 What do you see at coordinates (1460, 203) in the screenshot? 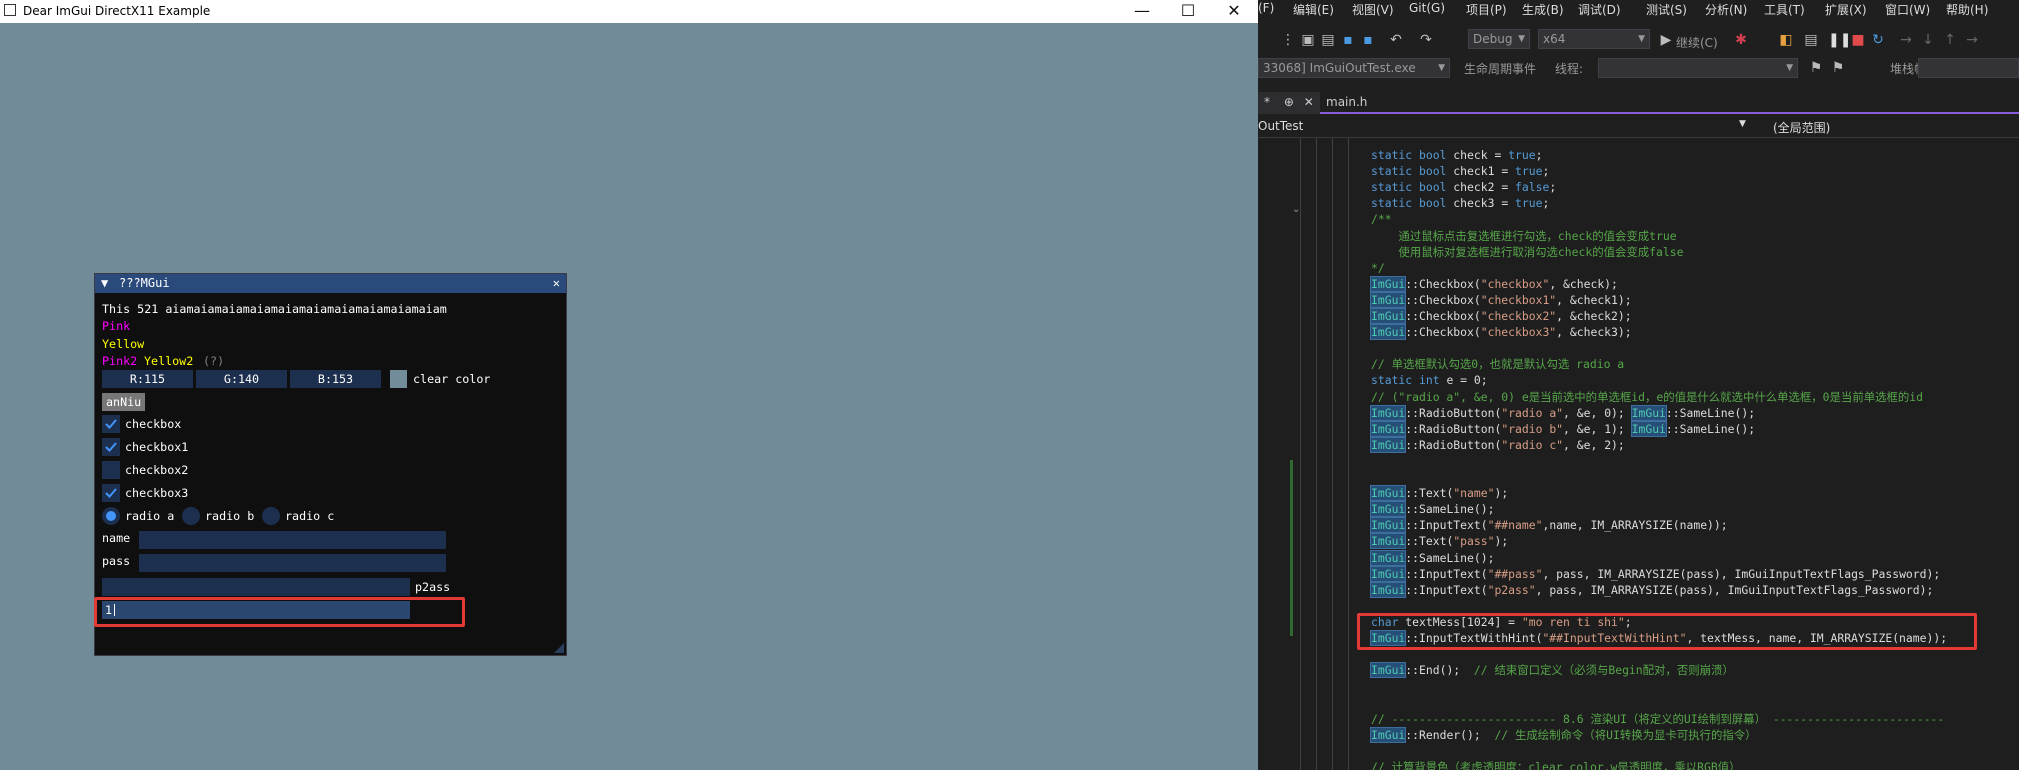
I see `code-line: static bool check3 = true;` at bounding box center [1460, 203].